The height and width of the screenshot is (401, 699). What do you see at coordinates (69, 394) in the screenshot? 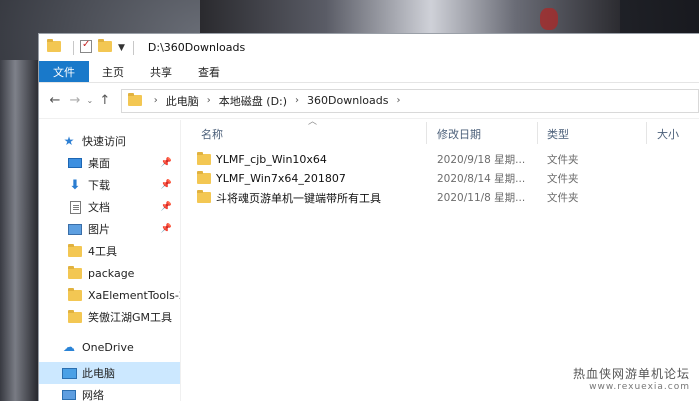
I see `network-icon` at bounding box center [69, 394].